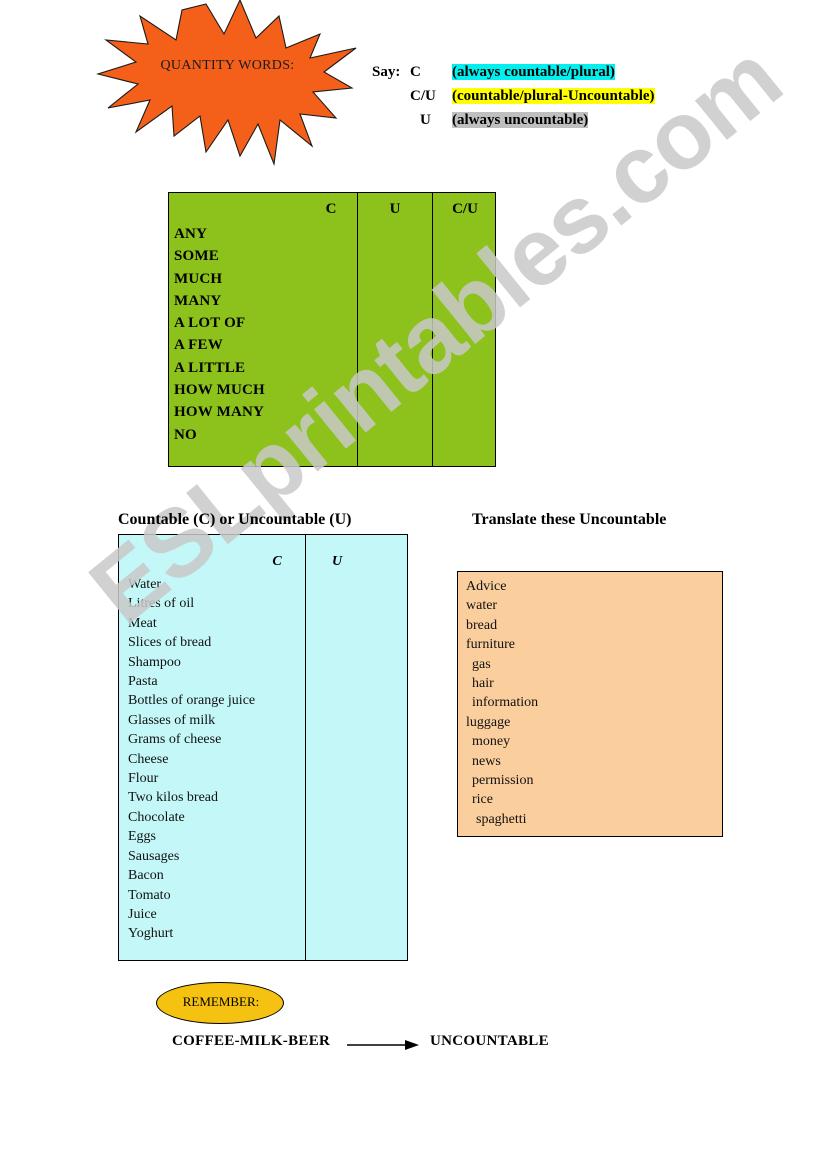 This screenshot has width=826, height=1169. What do you see at coordinates (465, 209) in the screenshot?
I see `quantity-table-header-cu: C/U` at bounding box center [465, 209].